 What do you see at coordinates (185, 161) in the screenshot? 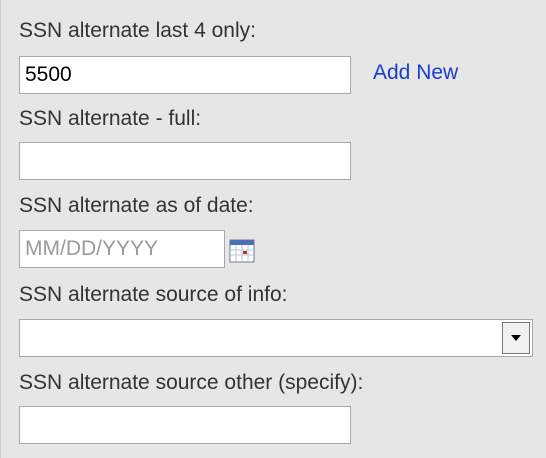
I see `ssn-full-input` at bounding box center [185, 161].